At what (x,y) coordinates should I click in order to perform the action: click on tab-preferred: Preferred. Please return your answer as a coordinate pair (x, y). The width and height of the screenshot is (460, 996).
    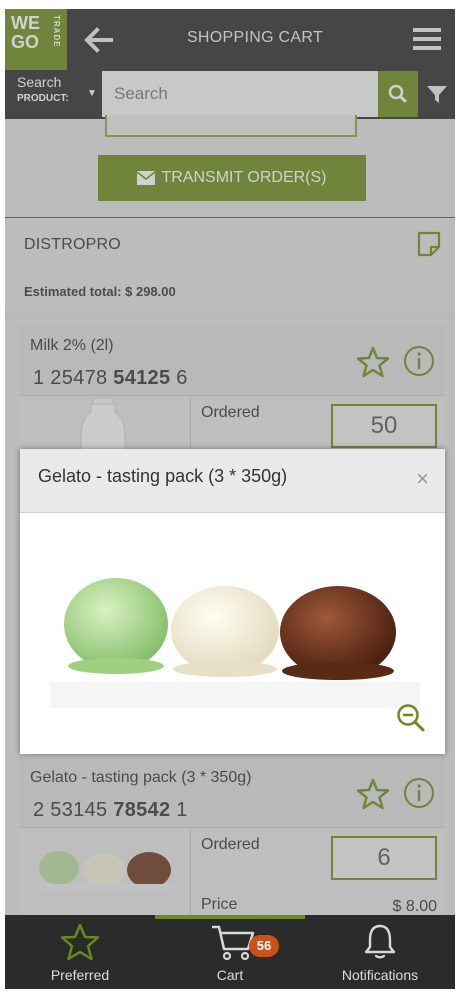
    Looking at the image, I should click on (80, 952).